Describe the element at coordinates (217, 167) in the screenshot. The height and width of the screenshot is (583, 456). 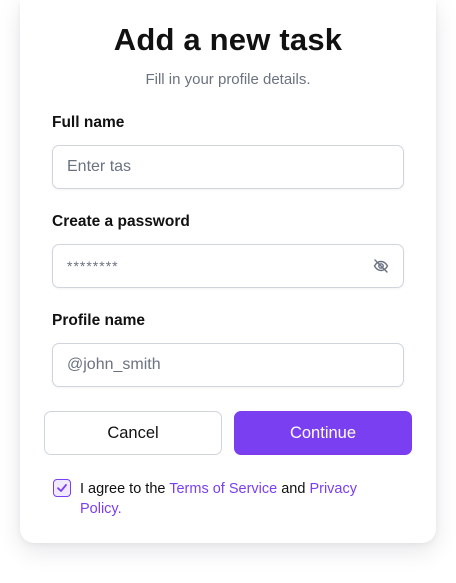
I see `full-name-input` at that location.